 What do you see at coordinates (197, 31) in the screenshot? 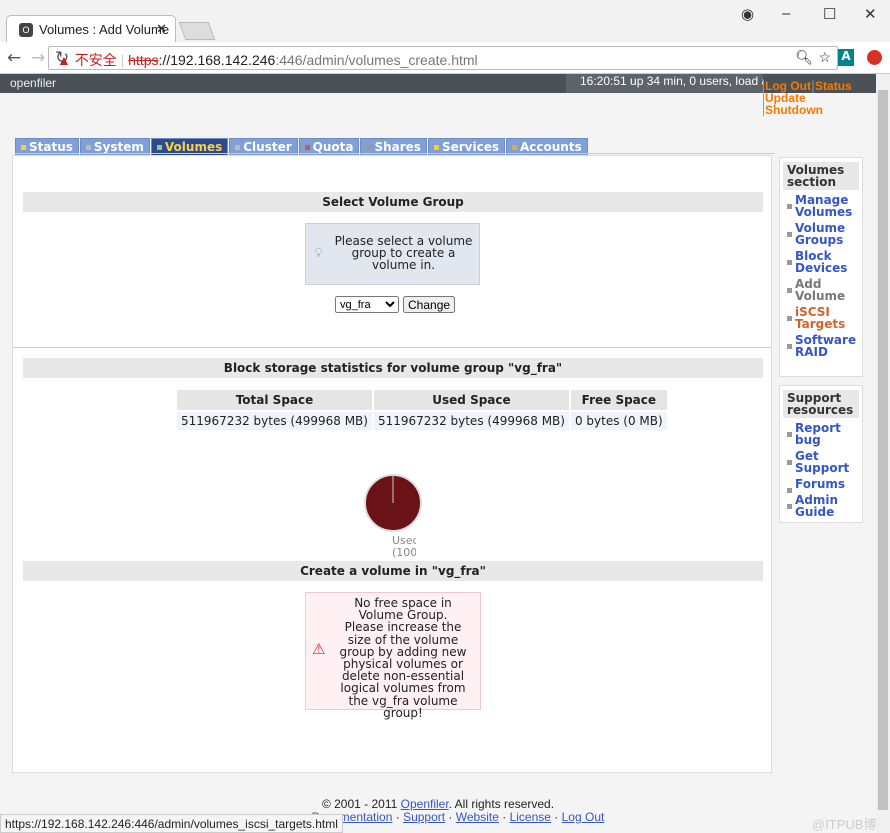
I see `new-tab-button` at bounding box center [197, 31].